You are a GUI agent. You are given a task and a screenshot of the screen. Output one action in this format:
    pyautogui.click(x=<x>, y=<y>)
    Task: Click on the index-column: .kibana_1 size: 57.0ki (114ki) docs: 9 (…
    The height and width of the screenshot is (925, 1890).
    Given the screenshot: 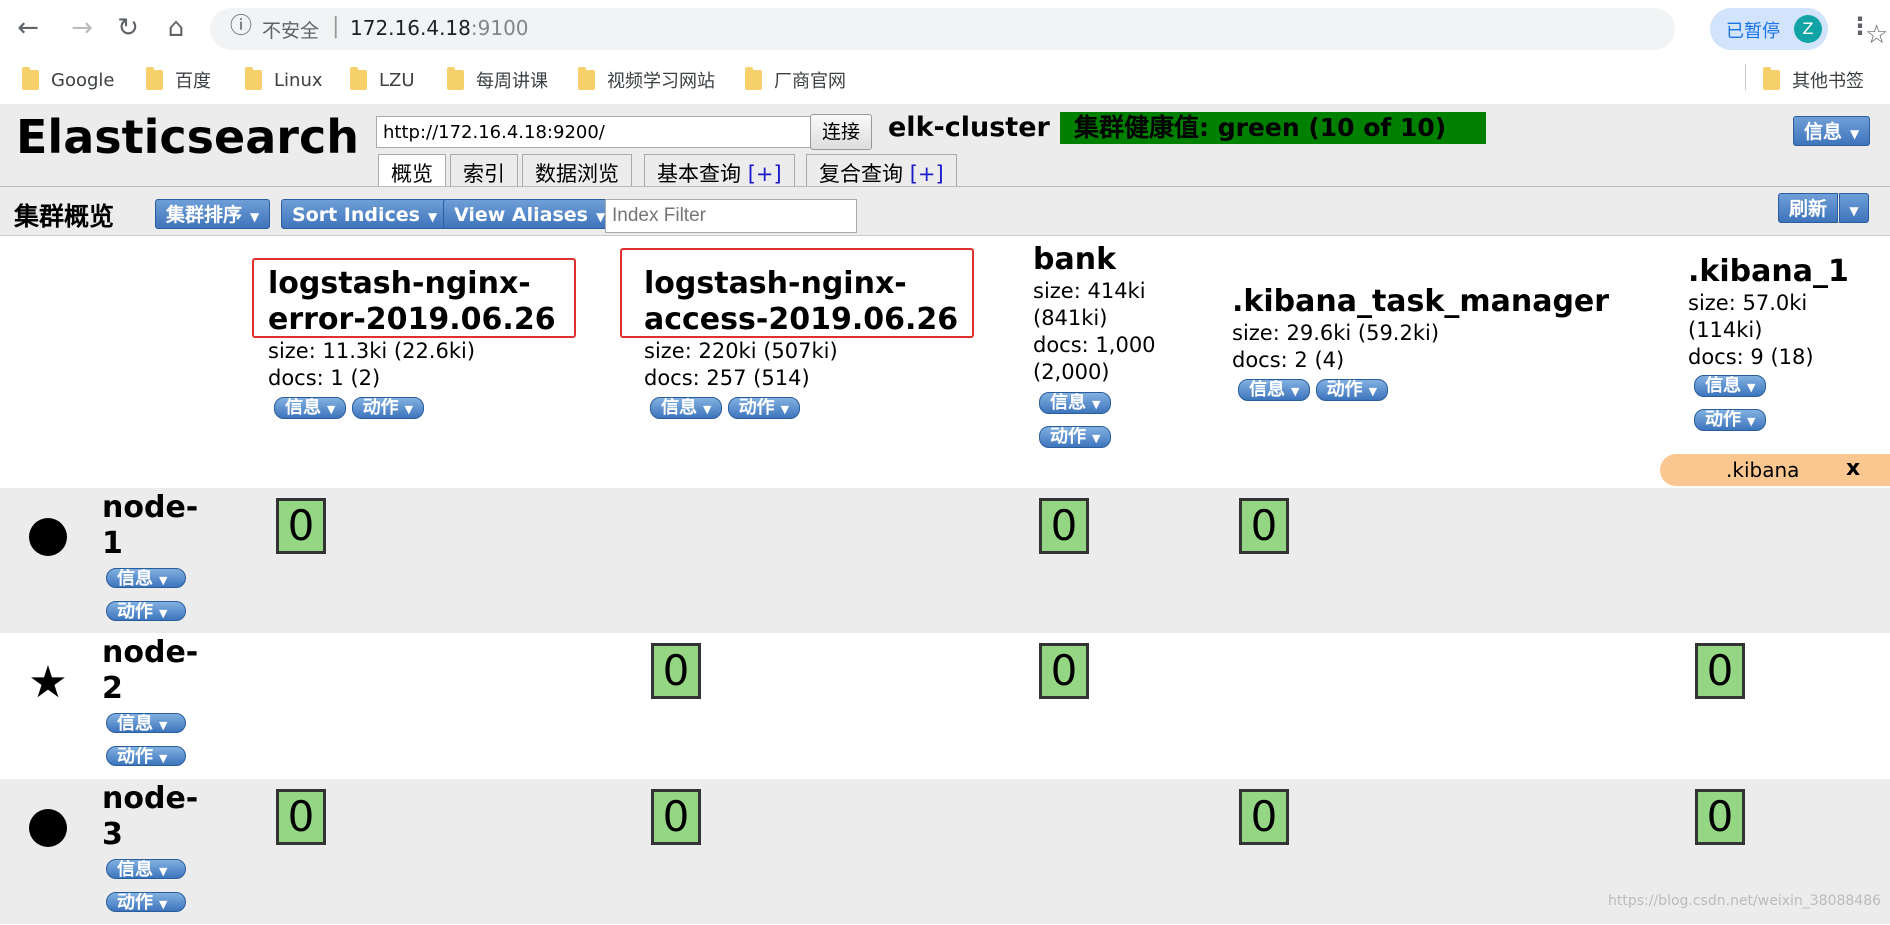 What is the action you would take?
    pyautogui.click(x=1768, y=342)
    